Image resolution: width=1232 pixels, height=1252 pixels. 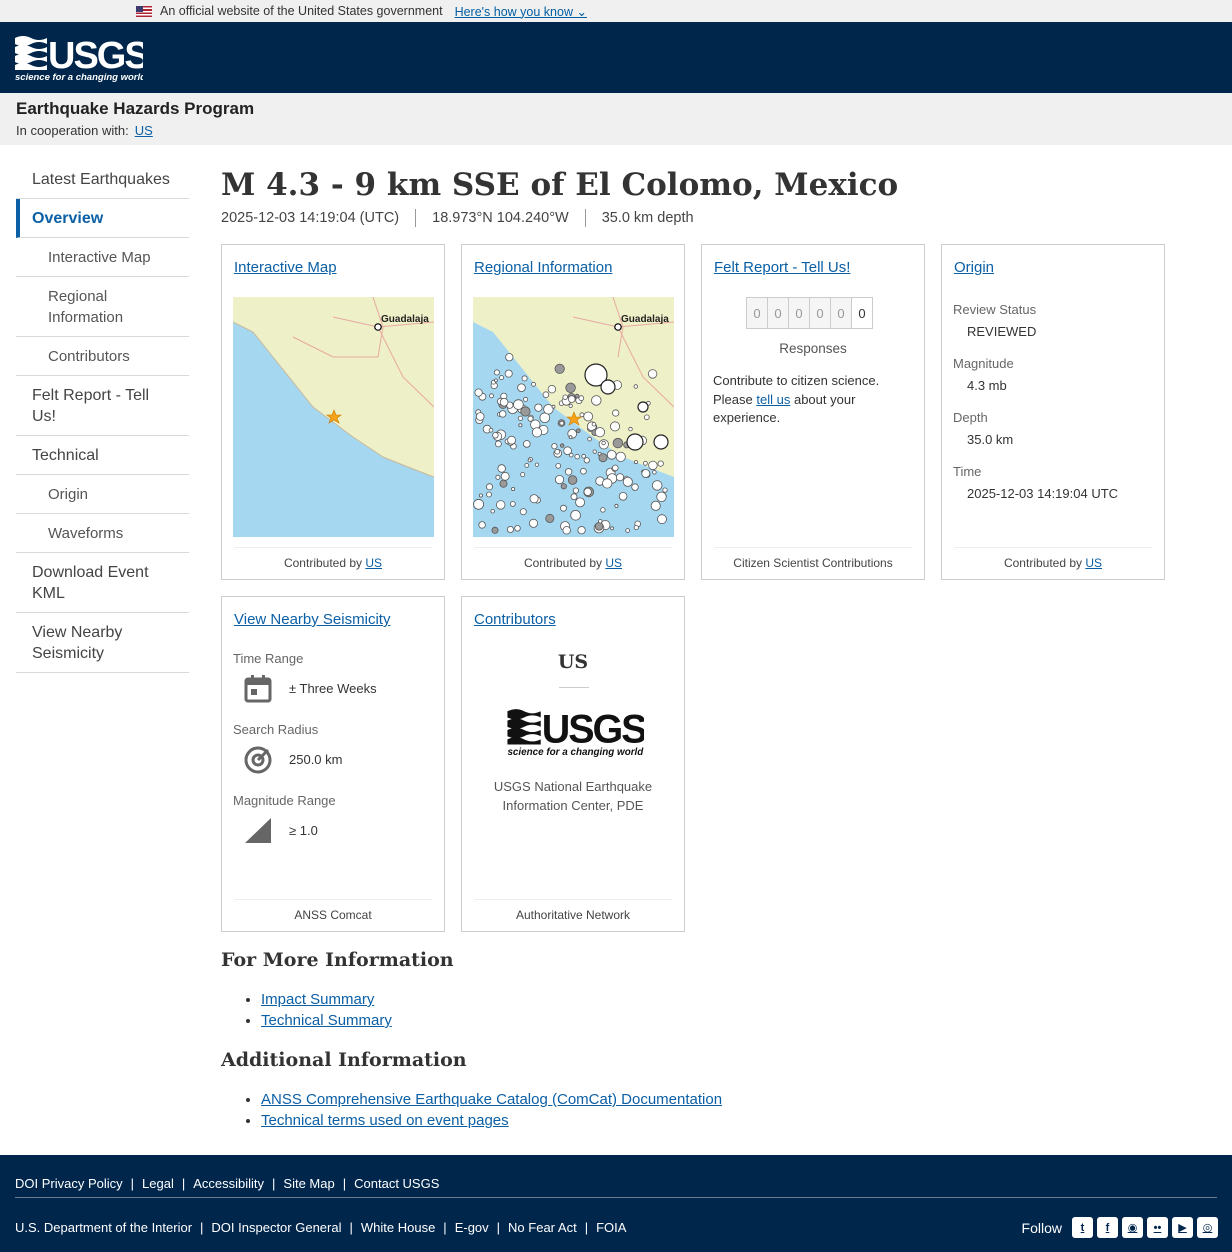 I want to click on regional-info-link: Regional Information, so click(x=543, y=267).